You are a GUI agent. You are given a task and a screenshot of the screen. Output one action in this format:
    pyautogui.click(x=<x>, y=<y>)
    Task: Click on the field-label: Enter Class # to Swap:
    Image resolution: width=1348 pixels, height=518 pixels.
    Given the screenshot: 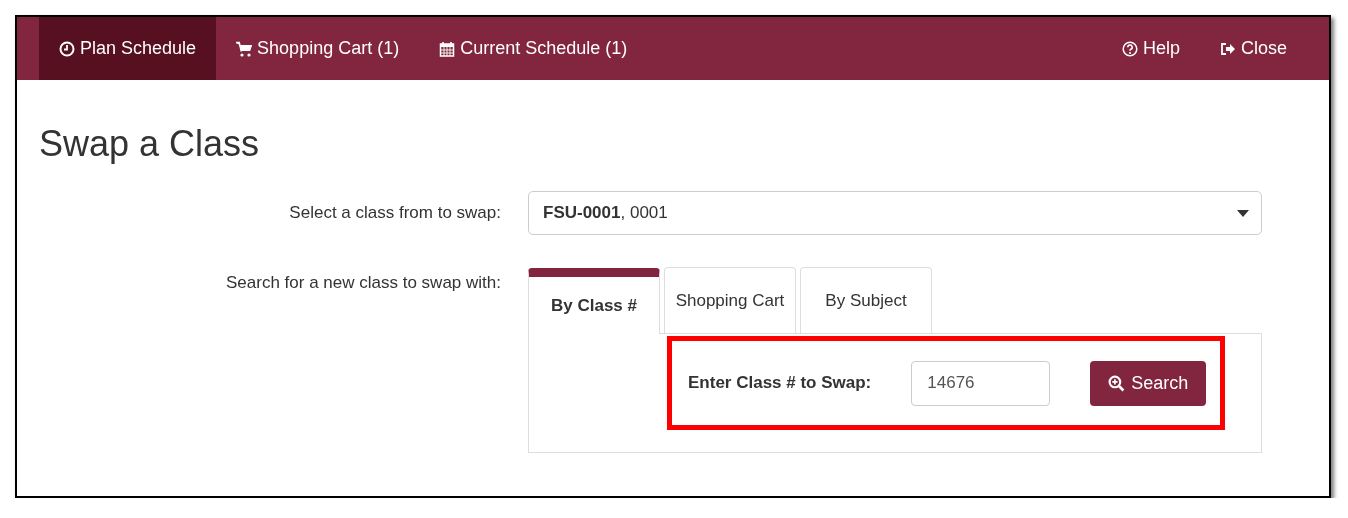 What is the action you would take?
    pyautogui.click(x=780, y=383)
    